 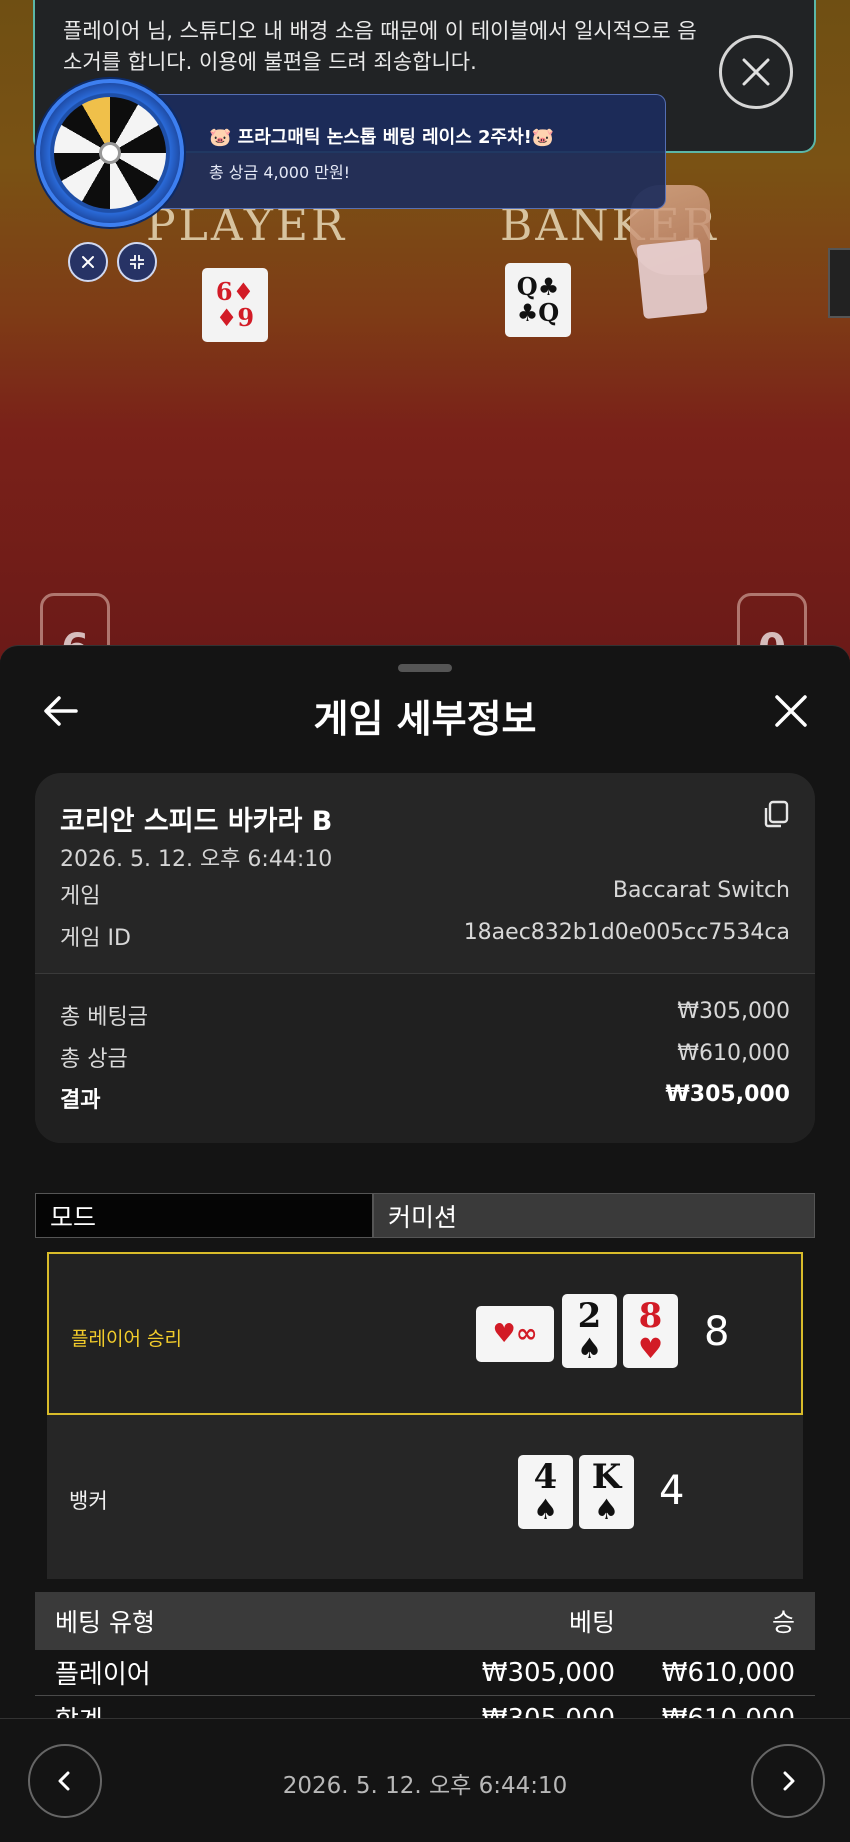 I want to click on promo-title: 🐷 프라그매틱 논스톱 베팅 레이스 2주차!🐷, so click(x=382, y=137).